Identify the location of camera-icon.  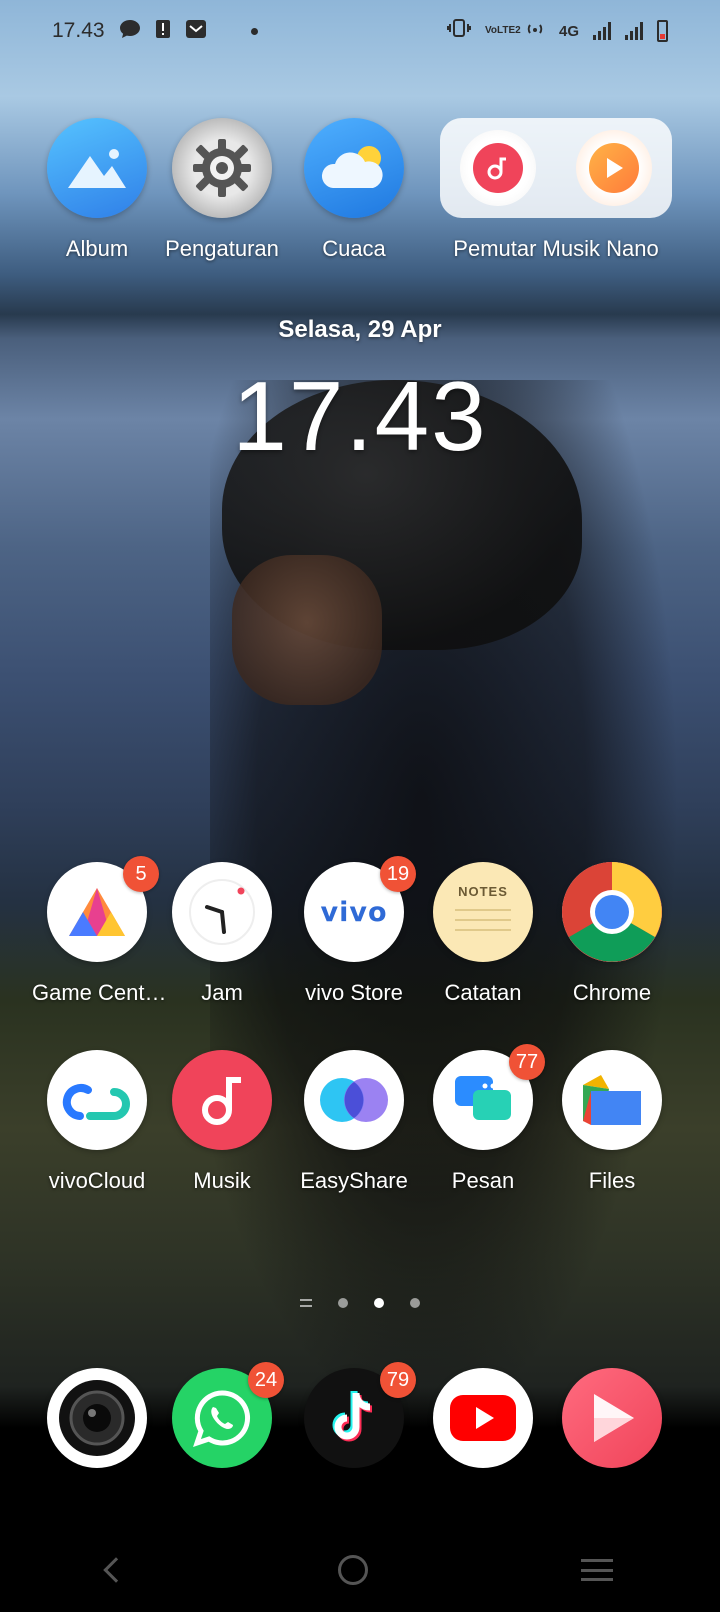
(97, 1418).